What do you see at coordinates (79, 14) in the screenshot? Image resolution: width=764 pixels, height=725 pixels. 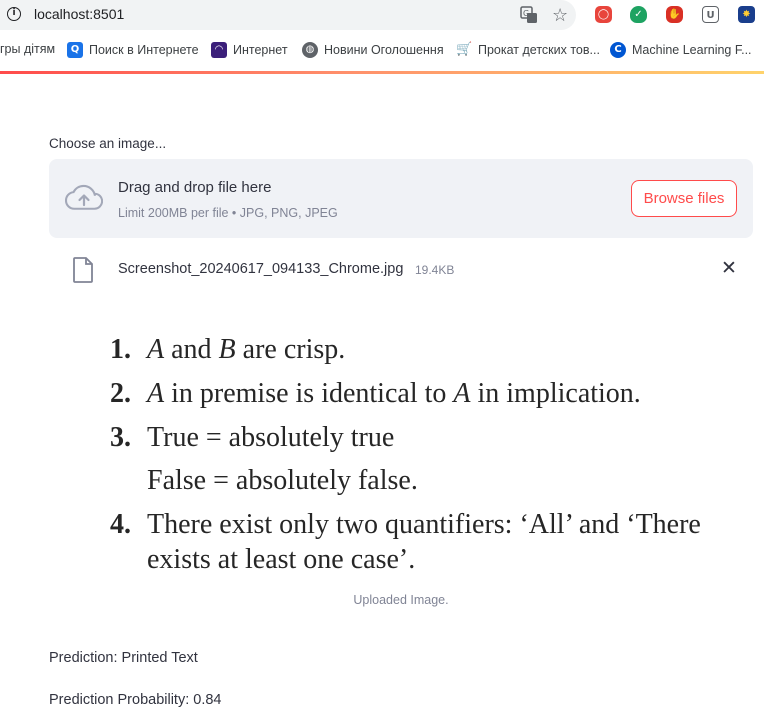 I see `address-url: localhost:8501` at bounding box center [79, 14].